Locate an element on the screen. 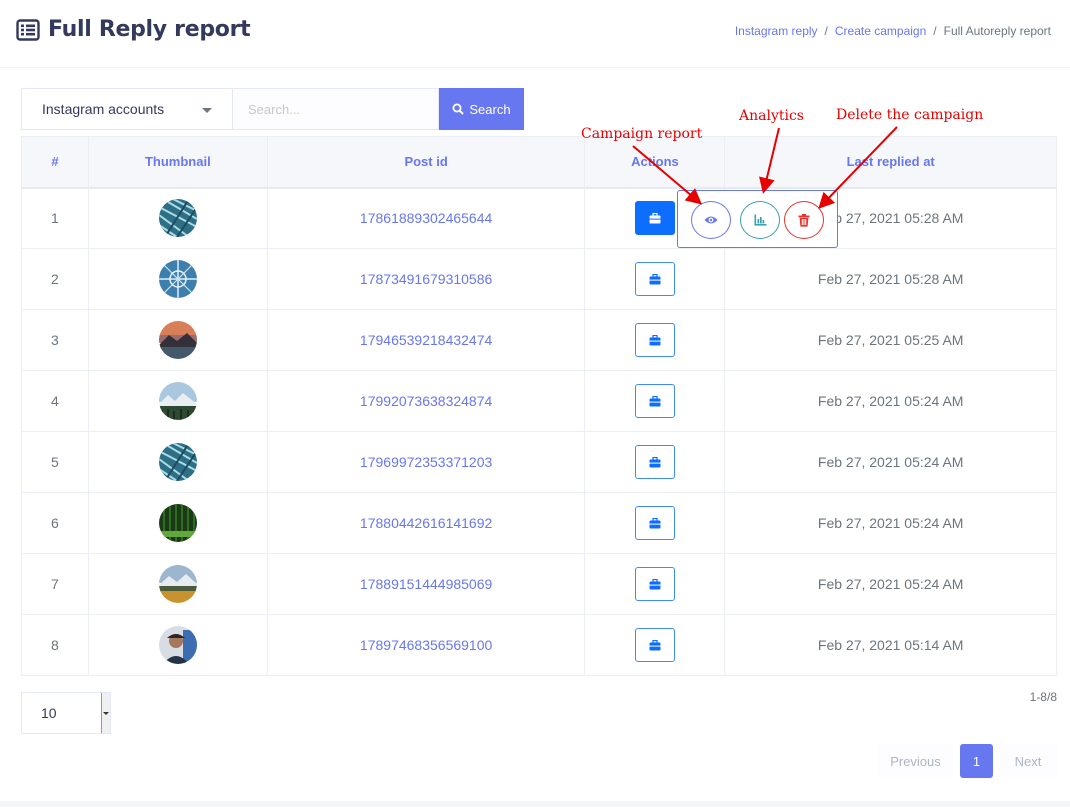  title-wrap: Full Reply report is located at coordinates (133, 29).